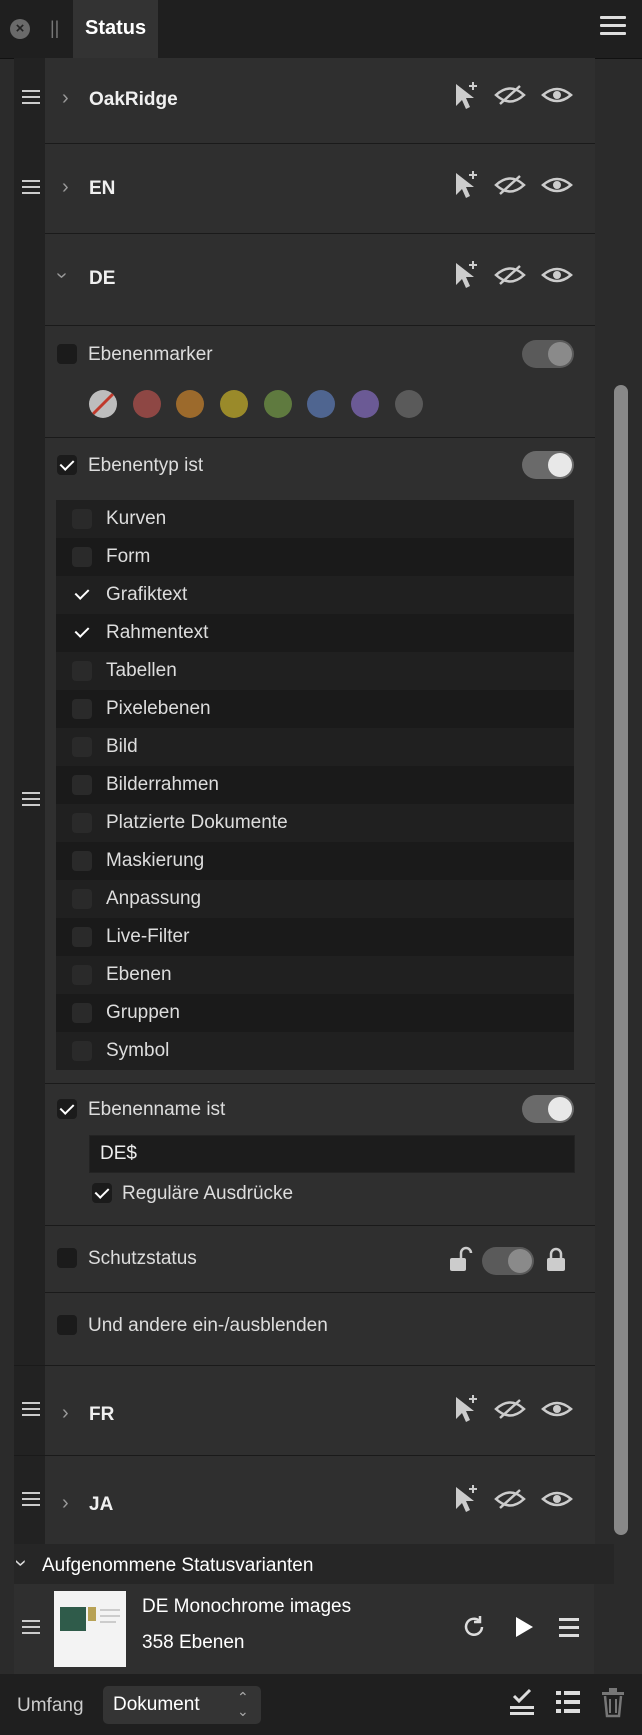 Image resolution: width=642 pixels, height=1735 pixels. Describe the element at coordinates (315, 823) in the screenshot. I see `layer-type-platzierte-dokumente: Platzierte Dokumente` at that location.